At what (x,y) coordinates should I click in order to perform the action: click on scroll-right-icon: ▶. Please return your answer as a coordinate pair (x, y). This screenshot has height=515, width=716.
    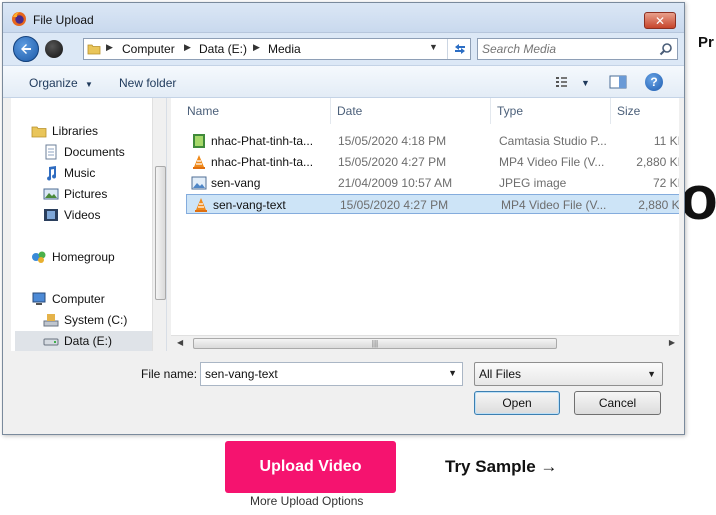
    Looking at the image, I should click on (672, 342).